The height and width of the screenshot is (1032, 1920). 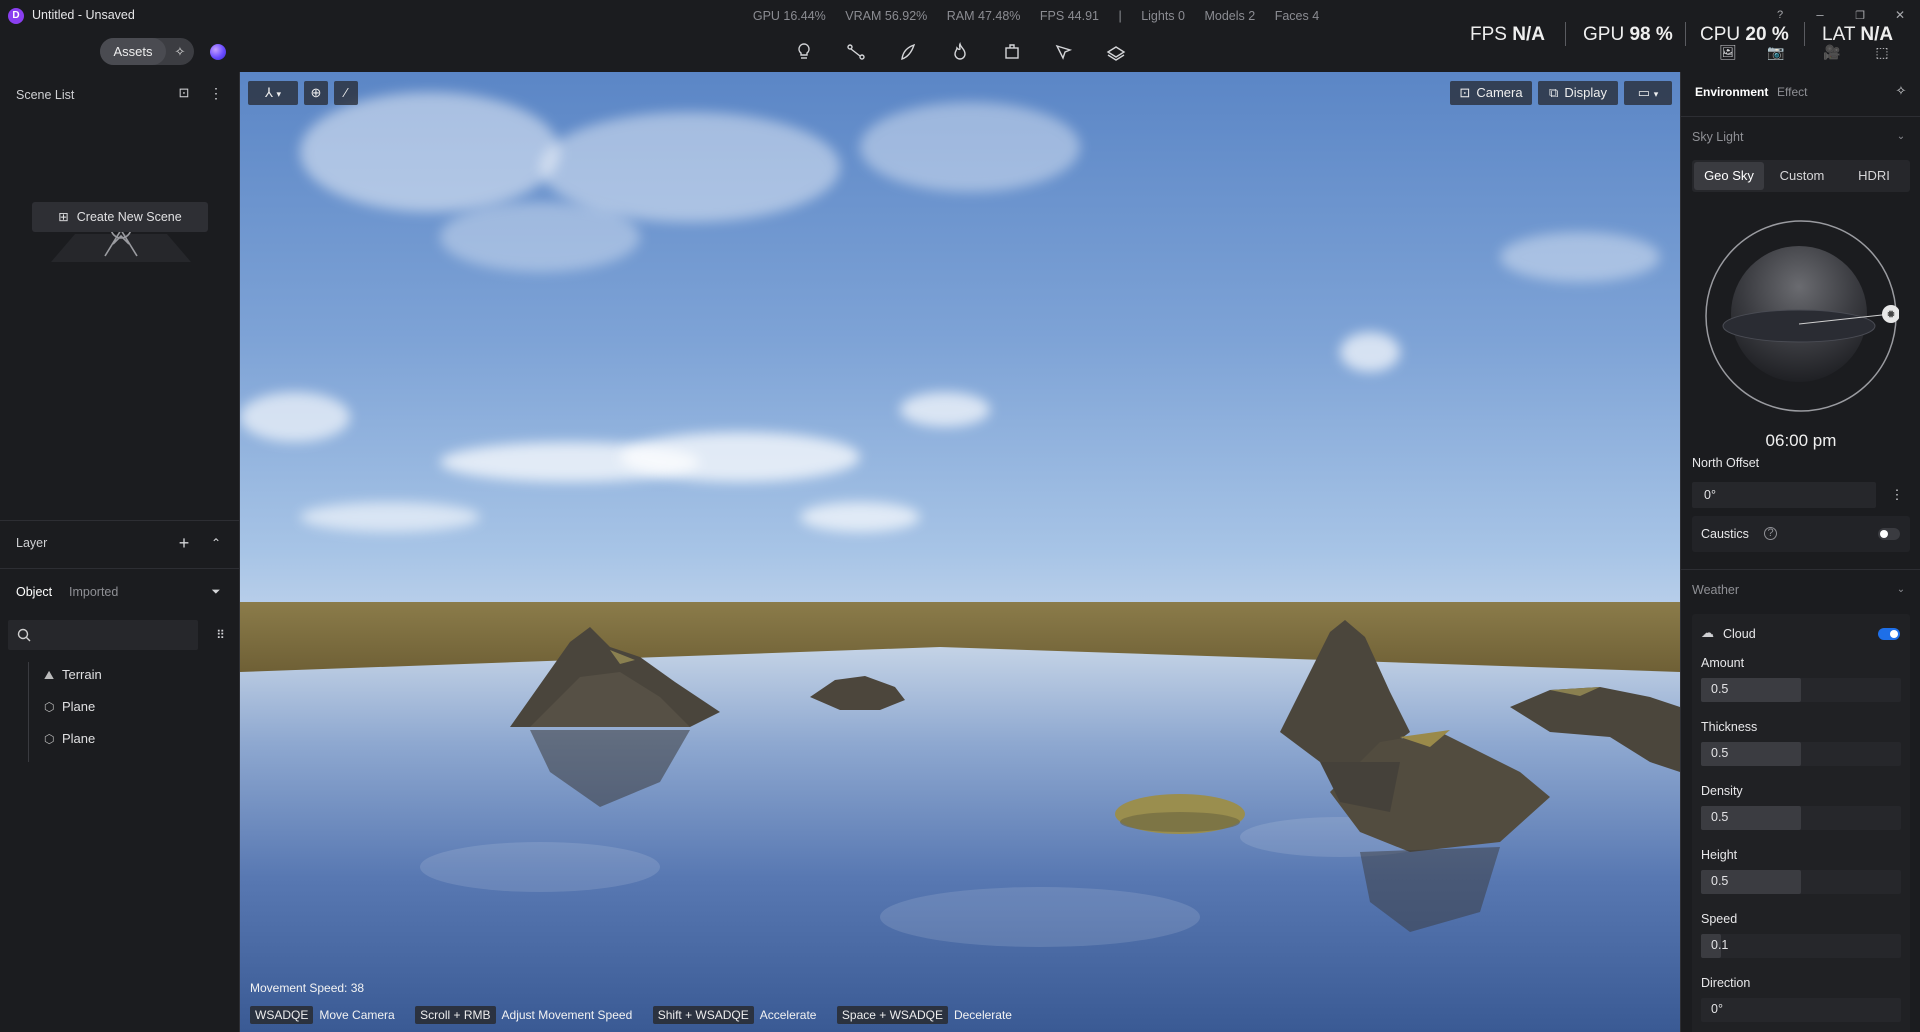 What do you see at coordinates (856, 52) in the screenshot?
I see `path-icon` at bounding box center [856, 52].